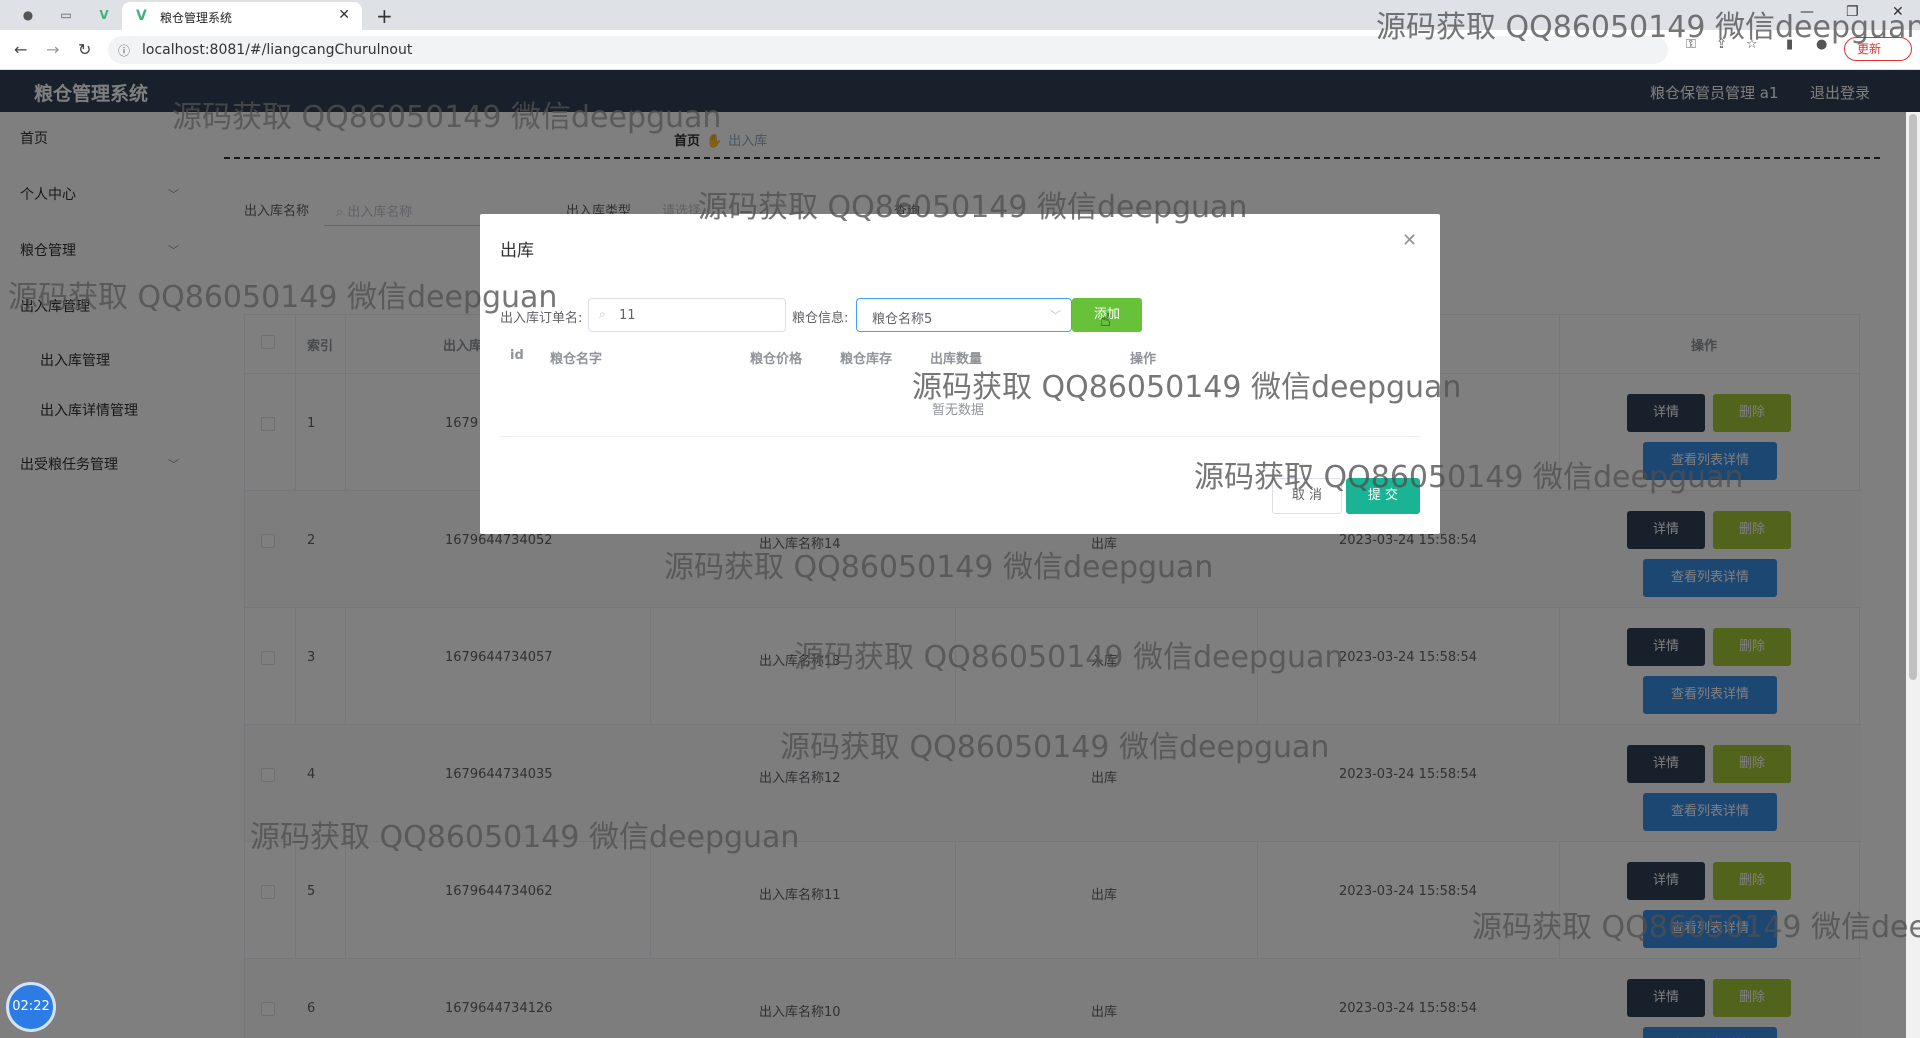  Describe the element at coordinates (902, 319) in the screenshot. I see `grain-info-value: 粮仓名称5` at that location.